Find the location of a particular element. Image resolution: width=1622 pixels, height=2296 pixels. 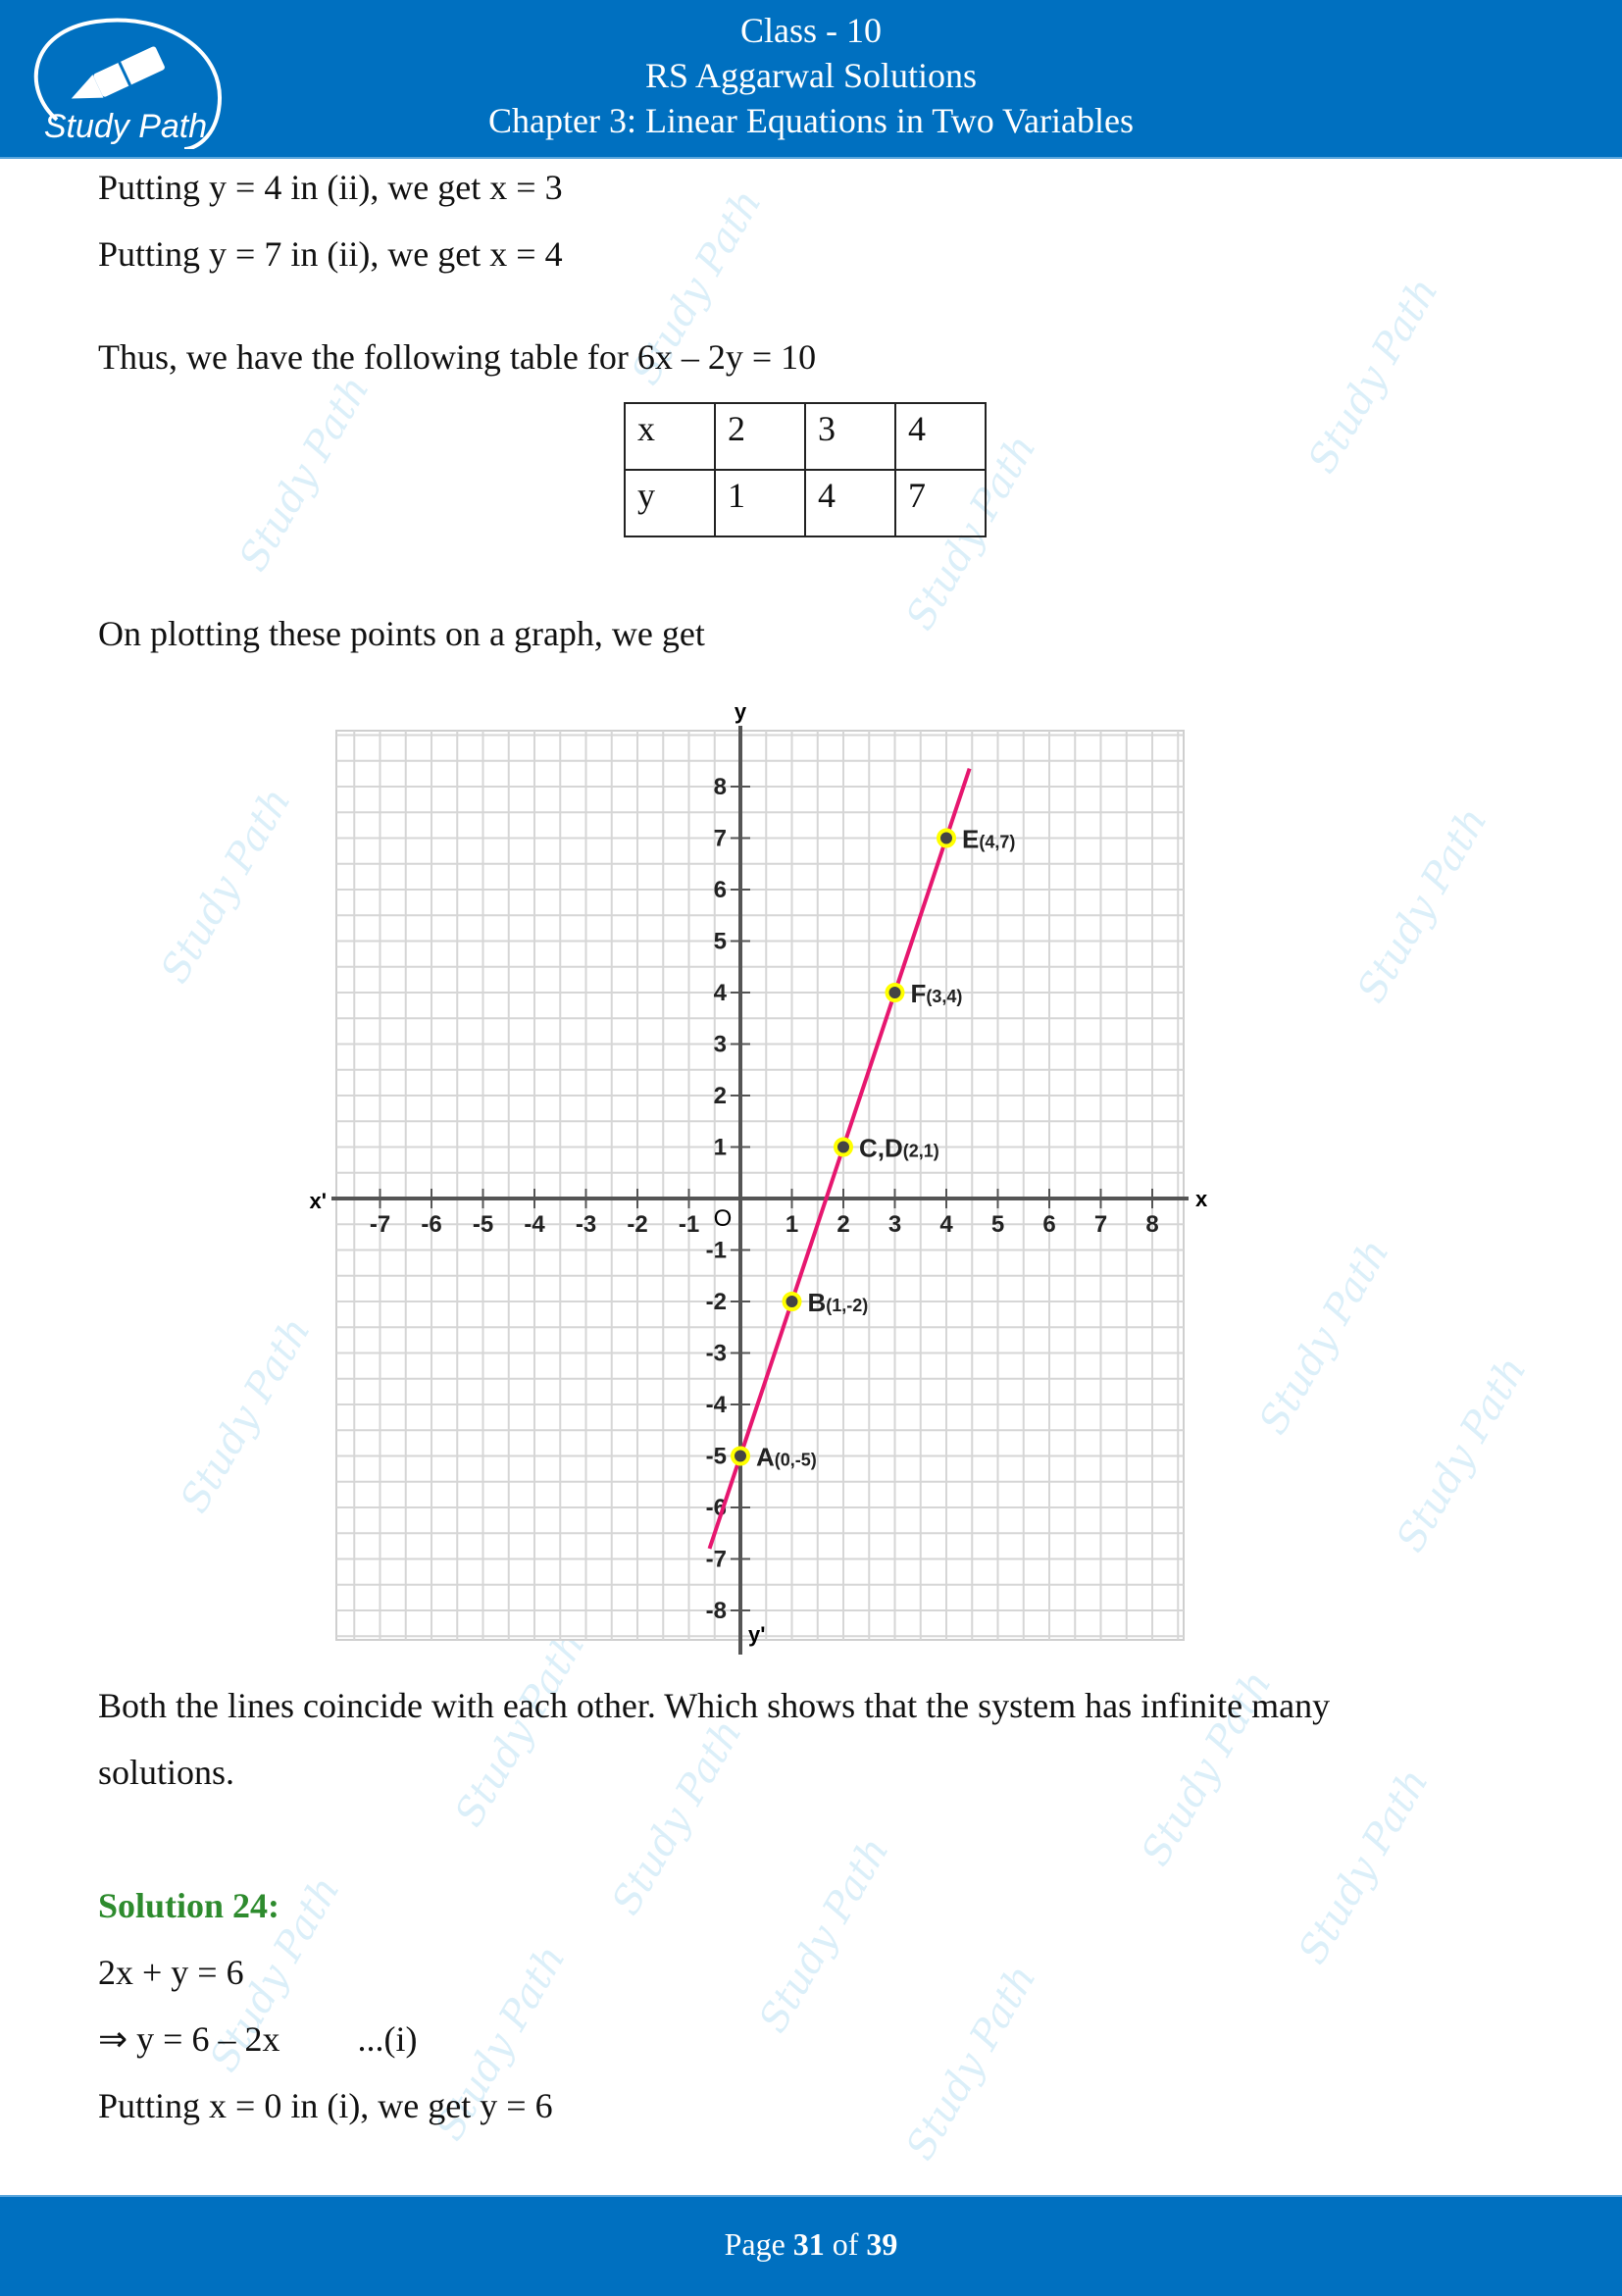

table-row-y: y 1 4 7 is located at coordinates (806, 503).